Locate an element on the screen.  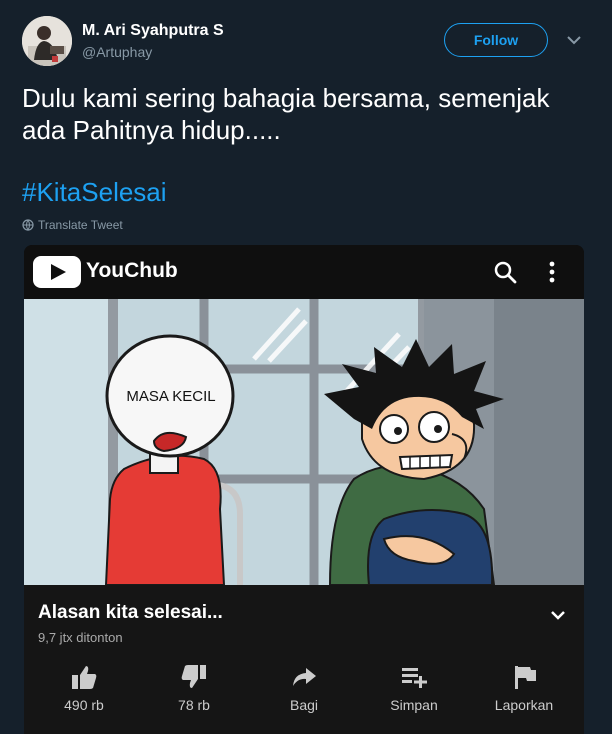
thumbs-down-icon is located at coordinates (193, 676).